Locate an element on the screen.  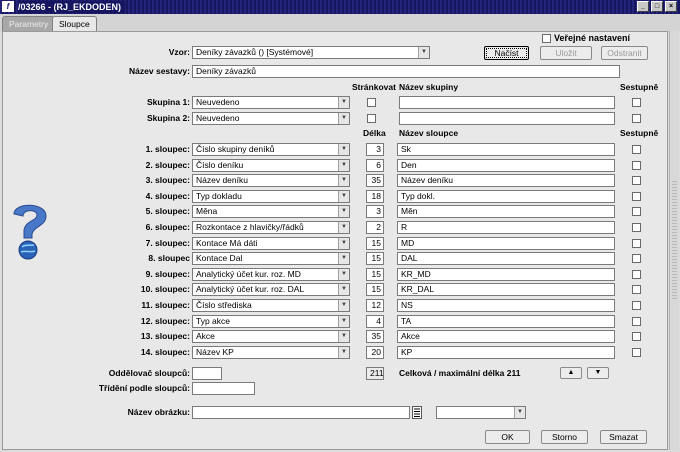
sloupec-2-length-field: 6 is located at coordinates (375, 165).